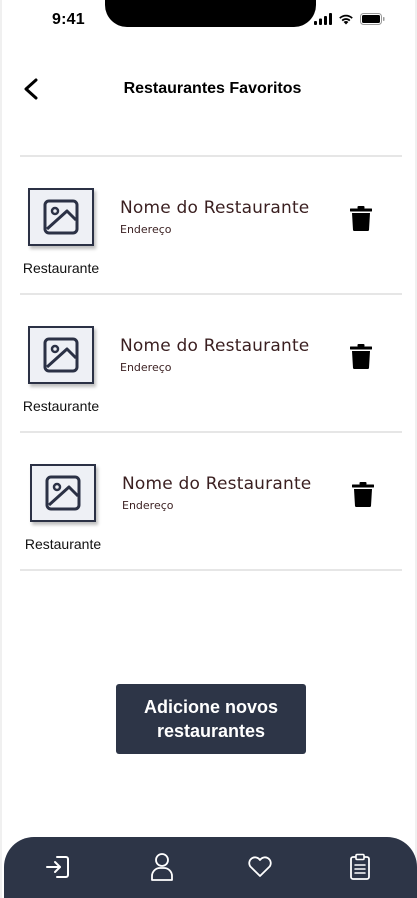 The width and height of the screenshot is (417, 898). What do you see at coordinates (346, 19) in the screenshot?
I see `wifi-icon` at bounding box center [346, 19].